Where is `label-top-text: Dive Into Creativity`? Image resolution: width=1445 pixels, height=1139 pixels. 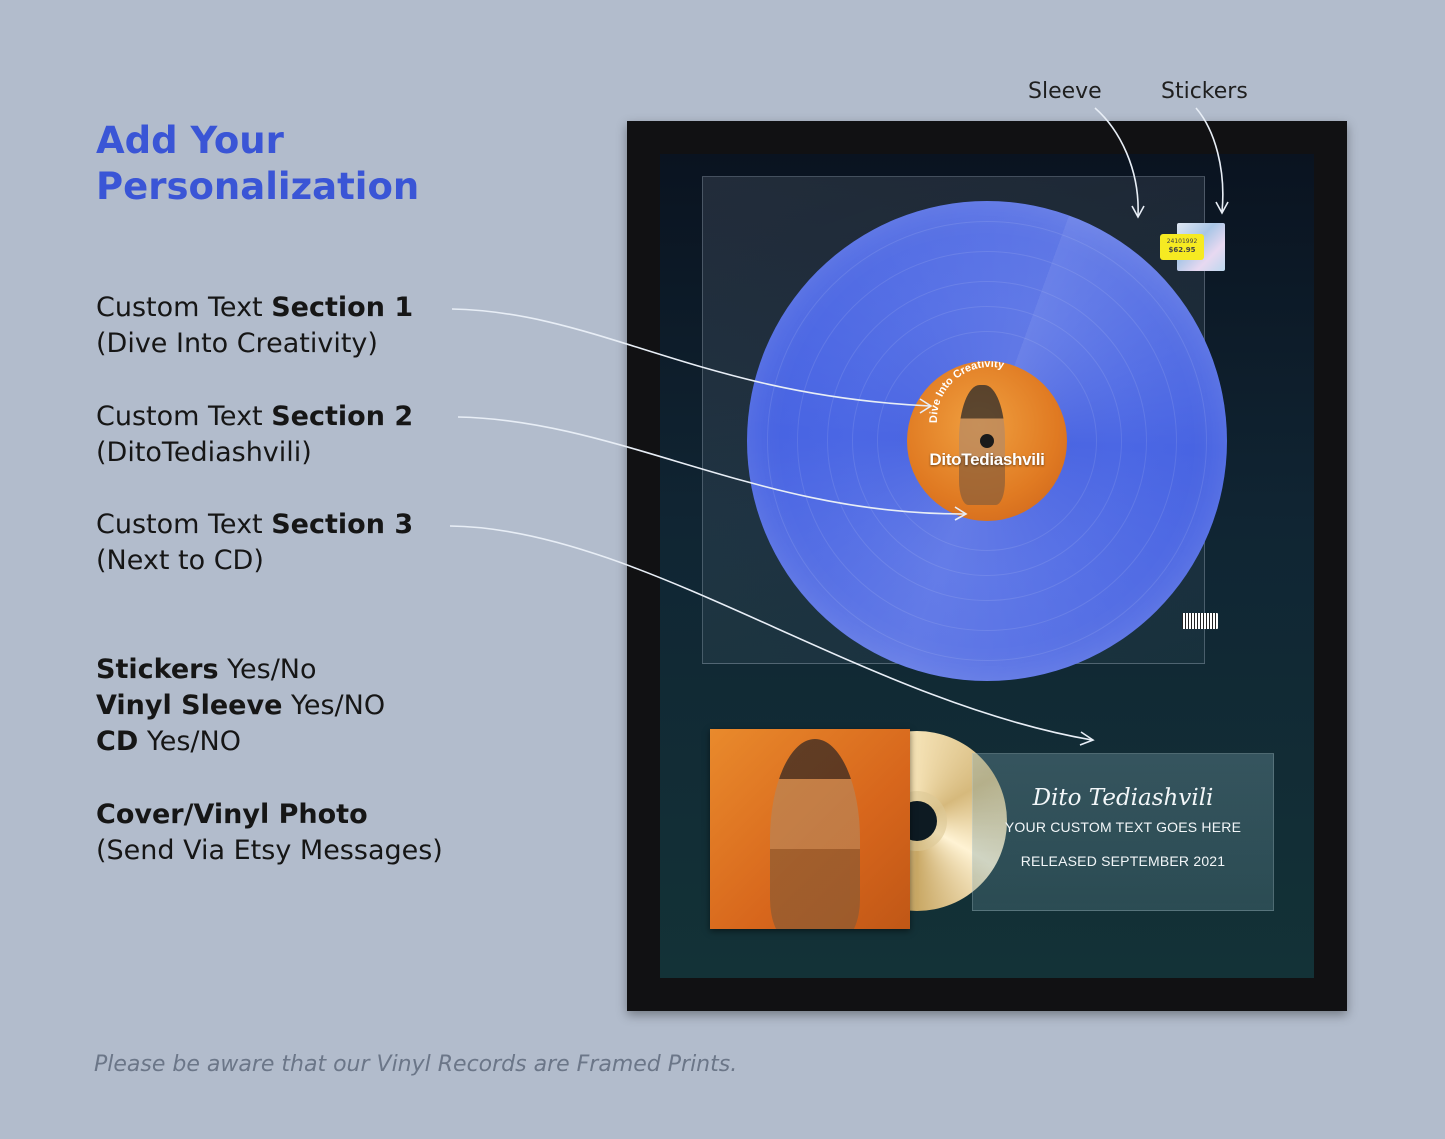 label-top-text: Dive Into Creativity is located at coordinates (967, 392).